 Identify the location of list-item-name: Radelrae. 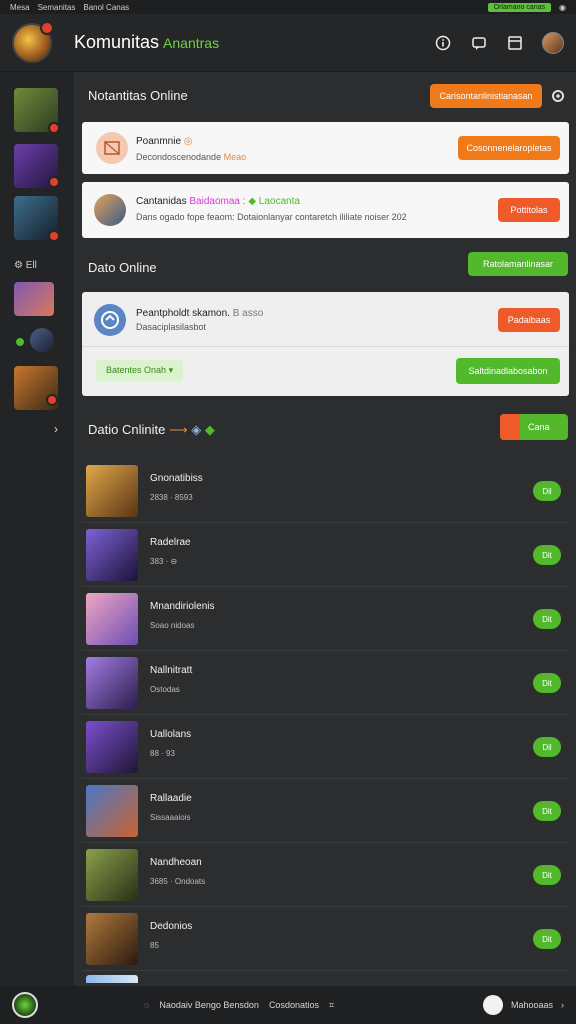
(170, 542).